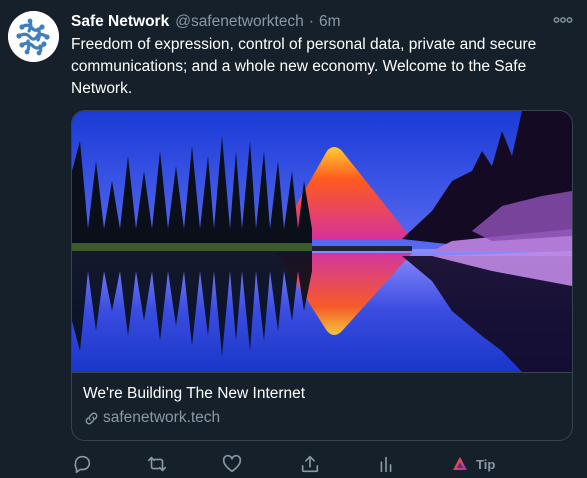  What do you see at coordinates (120, 22) in the screenshot?
I see `display-name: Safe Network` at bounding box center [120, 22].